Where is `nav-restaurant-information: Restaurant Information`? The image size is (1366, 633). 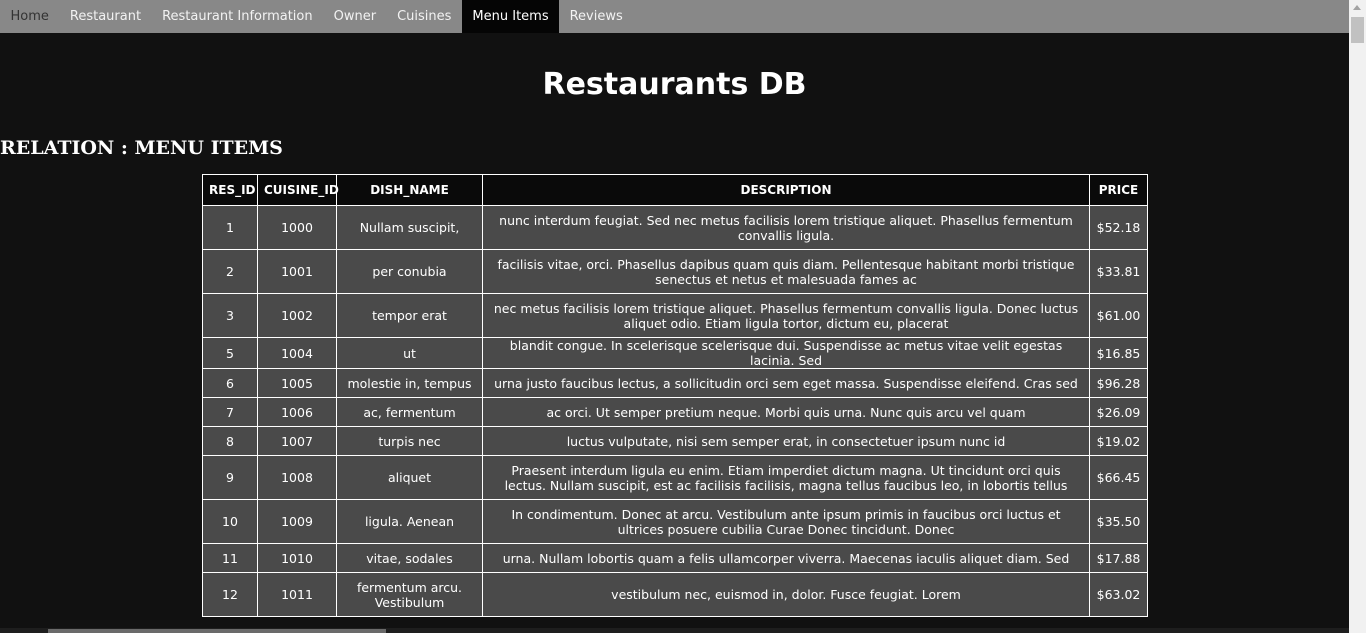
nav-restaurant-information: Restaurant Information is located at coordinates (238, 16).